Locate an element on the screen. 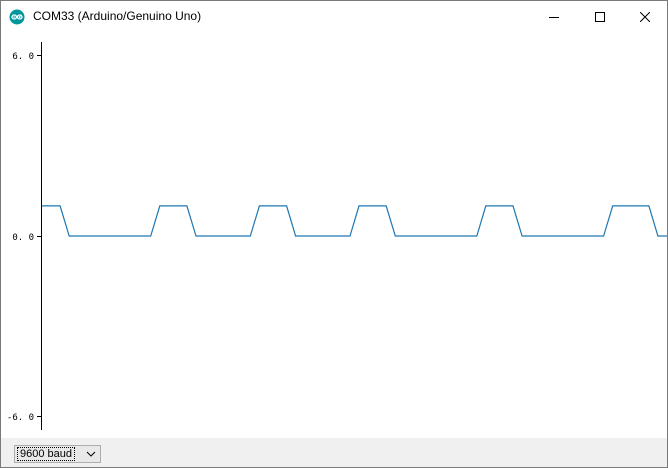 The height and width of the screenshot is (468, 668). y-tick-label: 6. 0 is located at coordinates (23, 57).